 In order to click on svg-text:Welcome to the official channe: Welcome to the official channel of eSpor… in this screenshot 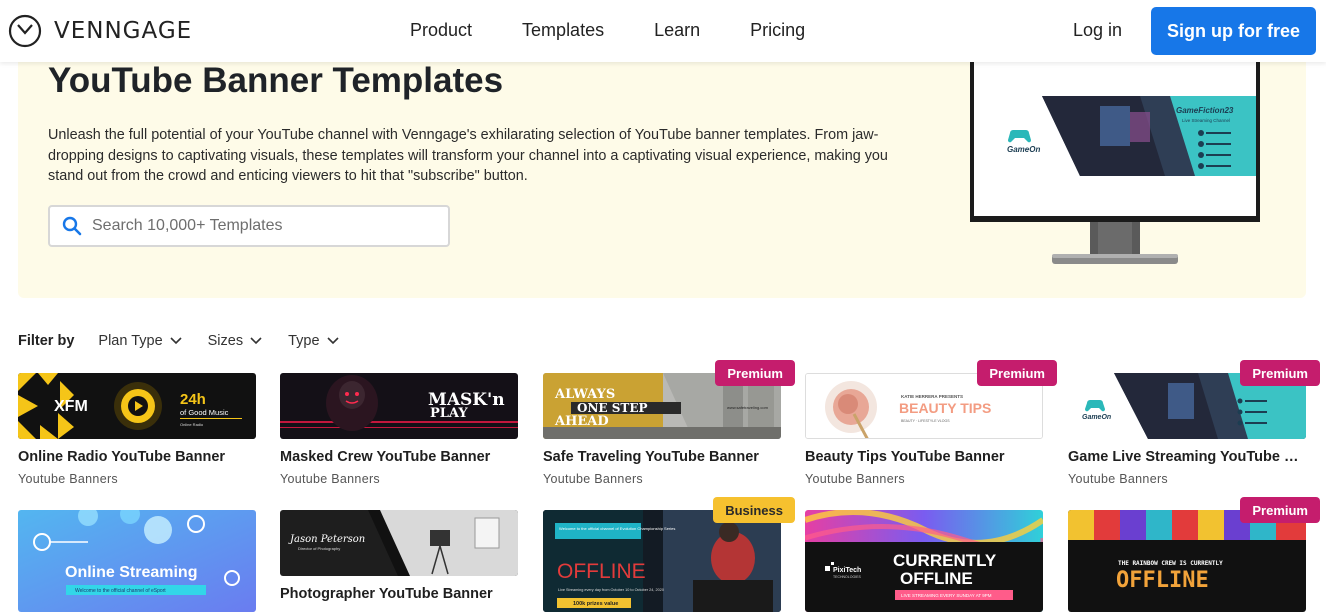, I will do `click(120, 591)`.